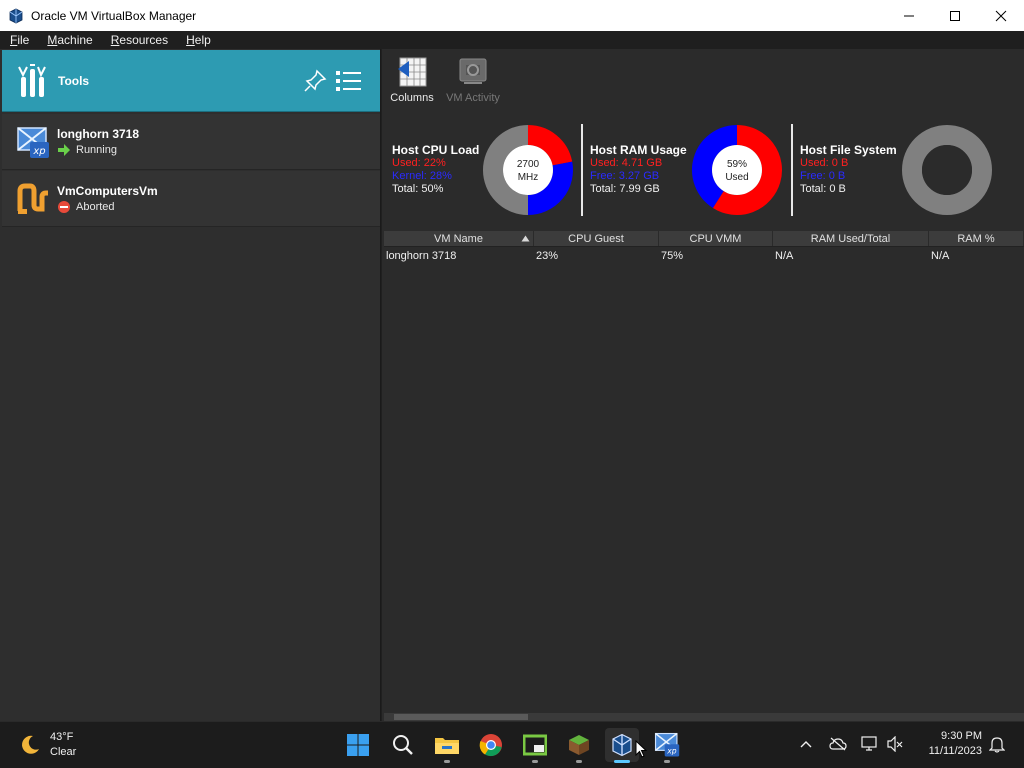  What do you see at coordinates (940, 256) in the screenshot?
I see `cell-ram-percent: N/A` at bounding box center [940, 256].